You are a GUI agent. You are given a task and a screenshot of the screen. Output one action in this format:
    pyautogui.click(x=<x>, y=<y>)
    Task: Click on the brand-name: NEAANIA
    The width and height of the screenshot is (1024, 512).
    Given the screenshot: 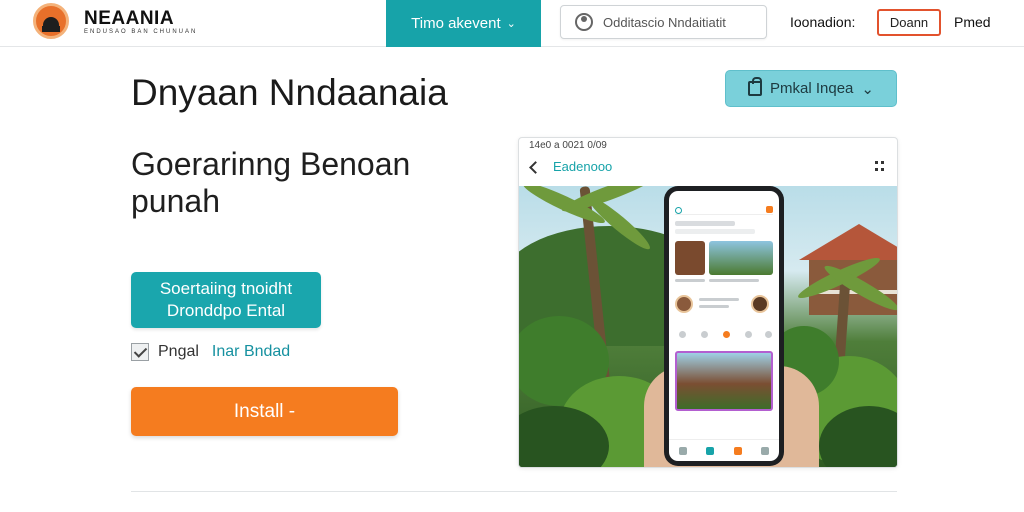 What is the action you would take?
    pyautogui.click(x=129, y=19)
    